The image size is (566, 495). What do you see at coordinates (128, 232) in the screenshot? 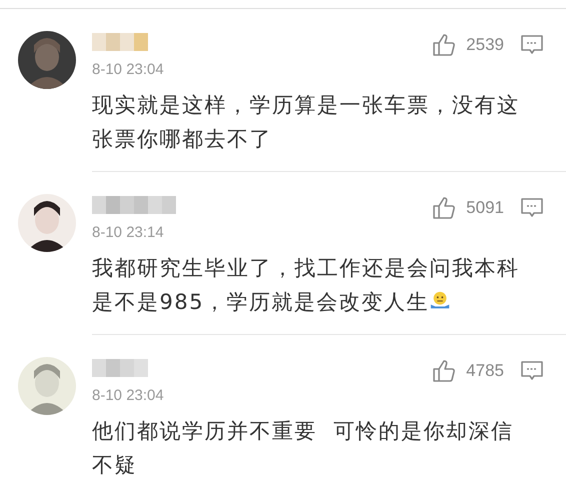
I see `comment-time: 8-10 23:14` at bounding box center [128, 232].